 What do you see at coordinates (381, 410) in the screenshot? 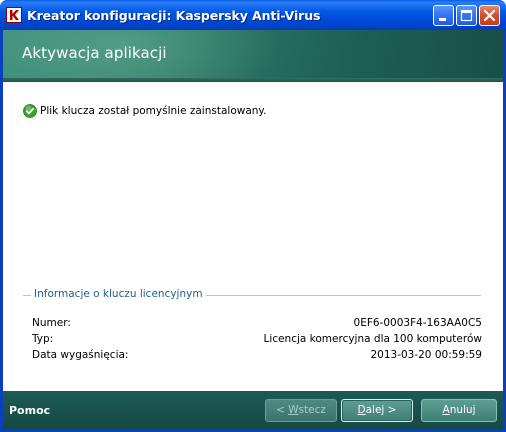
I see `next-button-label: alej >` at bounding box center [381, 410].